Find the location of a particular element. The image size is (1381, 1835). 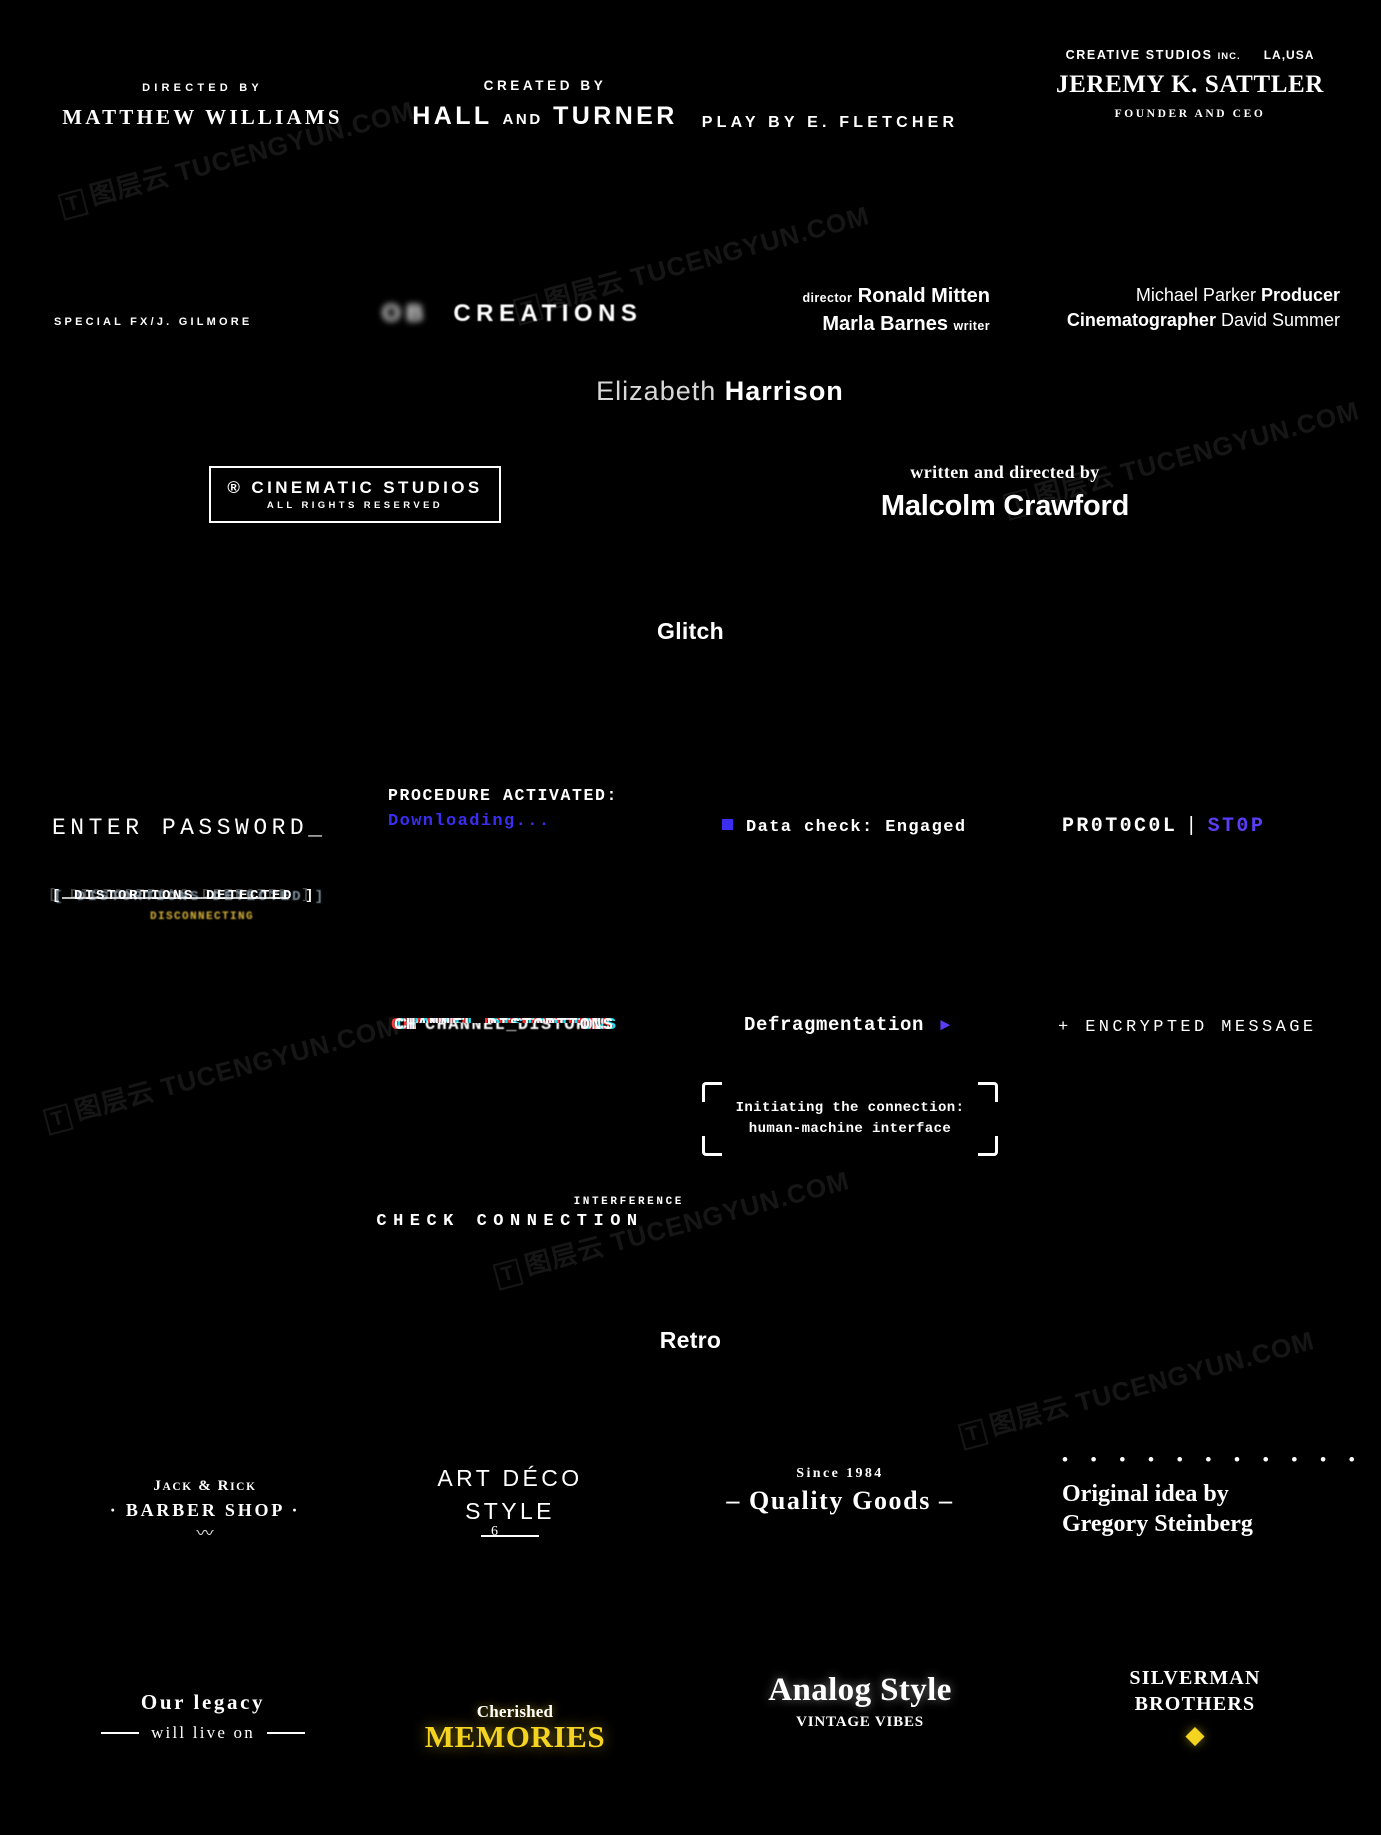

terminal-check-connection: INTERFERENCE CHECK CONNECTION is located at coordinates (510, 1213).